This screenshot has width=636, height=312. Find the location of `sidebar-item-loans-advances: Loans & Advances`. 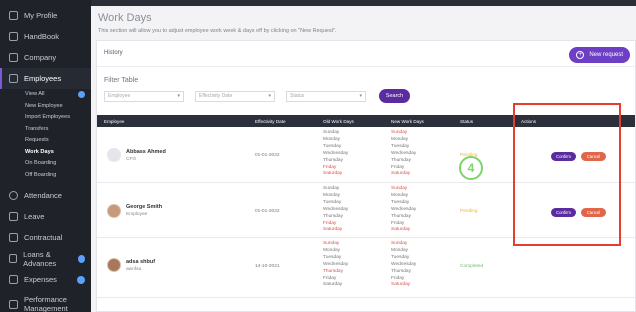

sidebar-item-loans-advances: Loans & Advances is located at coordinates (45, 258).